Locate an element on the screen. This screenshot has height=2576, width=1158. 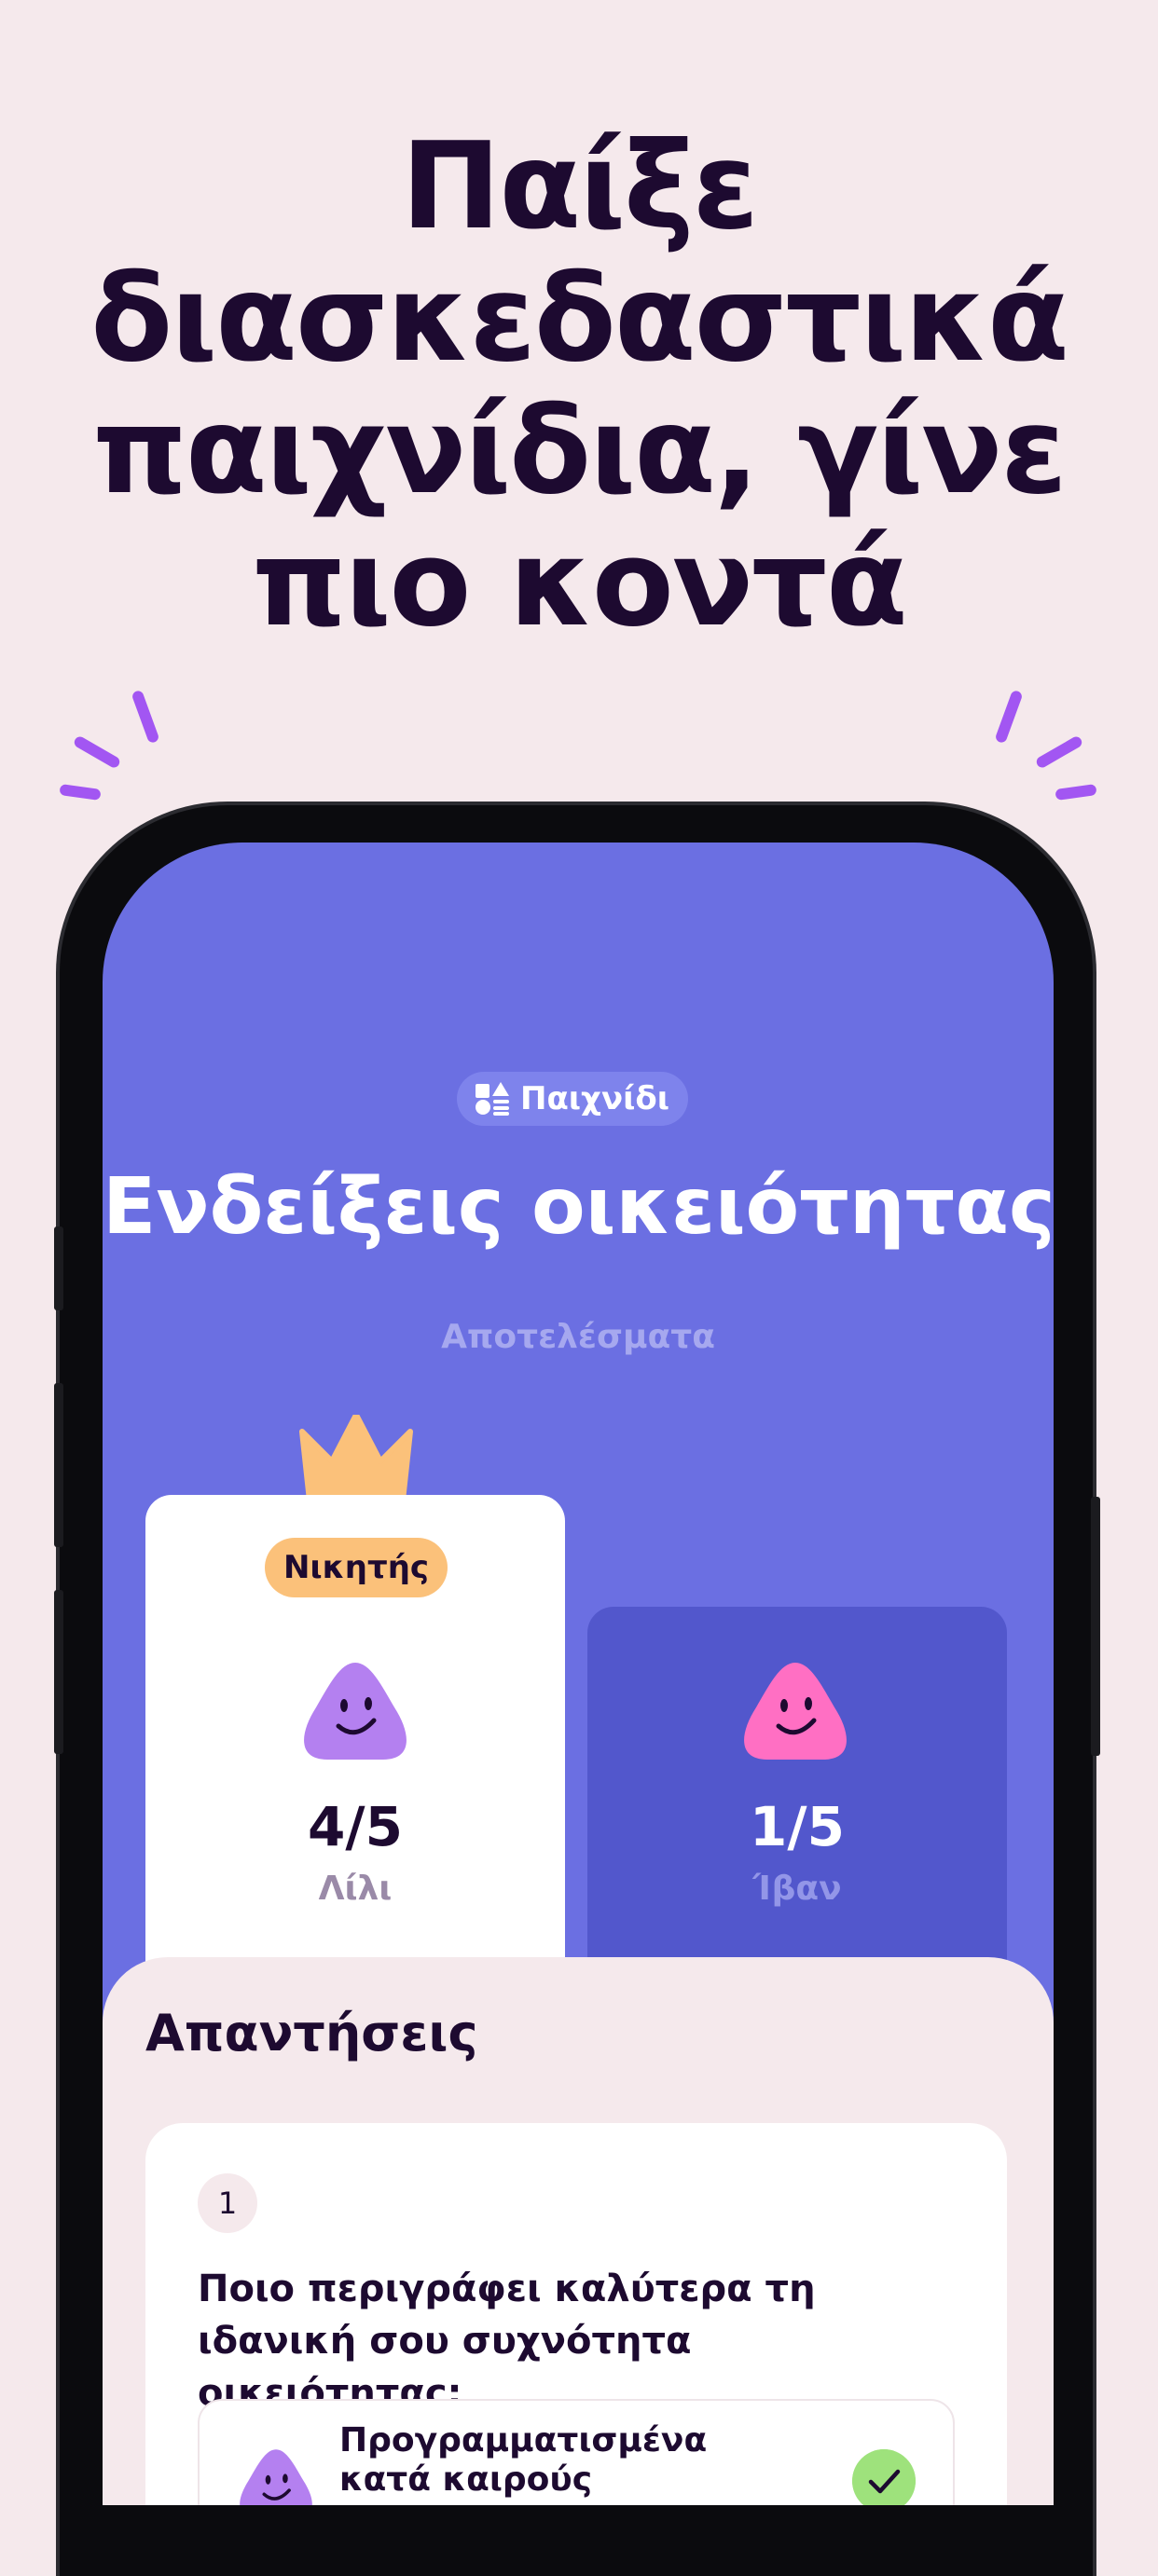
headline-line-3: παιχνίδια, γίνε is located at coordinates (579, 451).